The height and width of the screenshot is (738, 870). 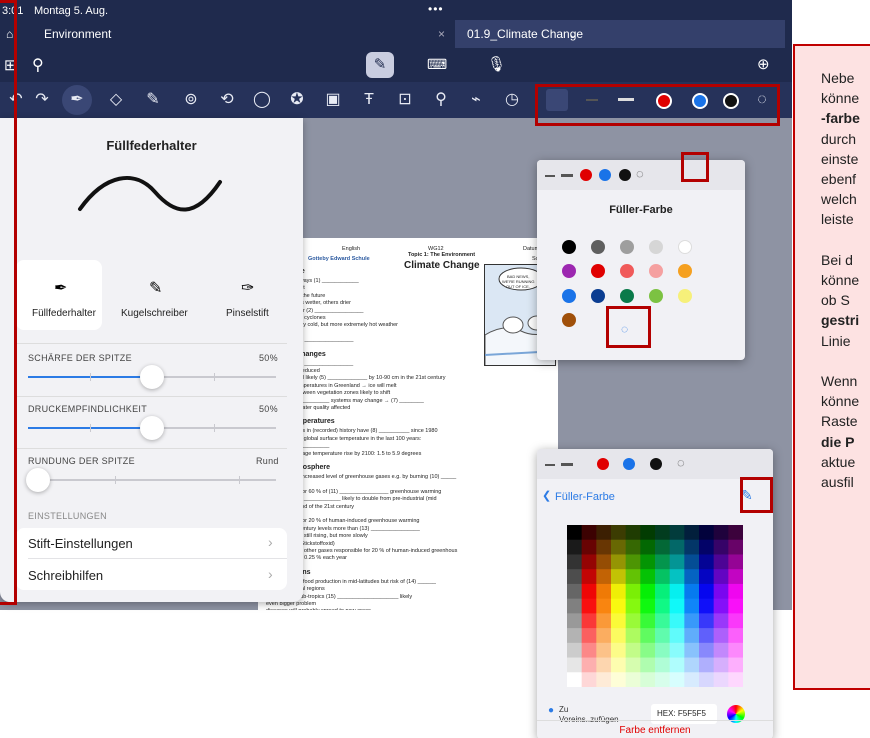 What do you see at coordinates (546, 495) in the screenshot?
I see `back-chevron-icon: ❮` at bounding box center [546, 495].